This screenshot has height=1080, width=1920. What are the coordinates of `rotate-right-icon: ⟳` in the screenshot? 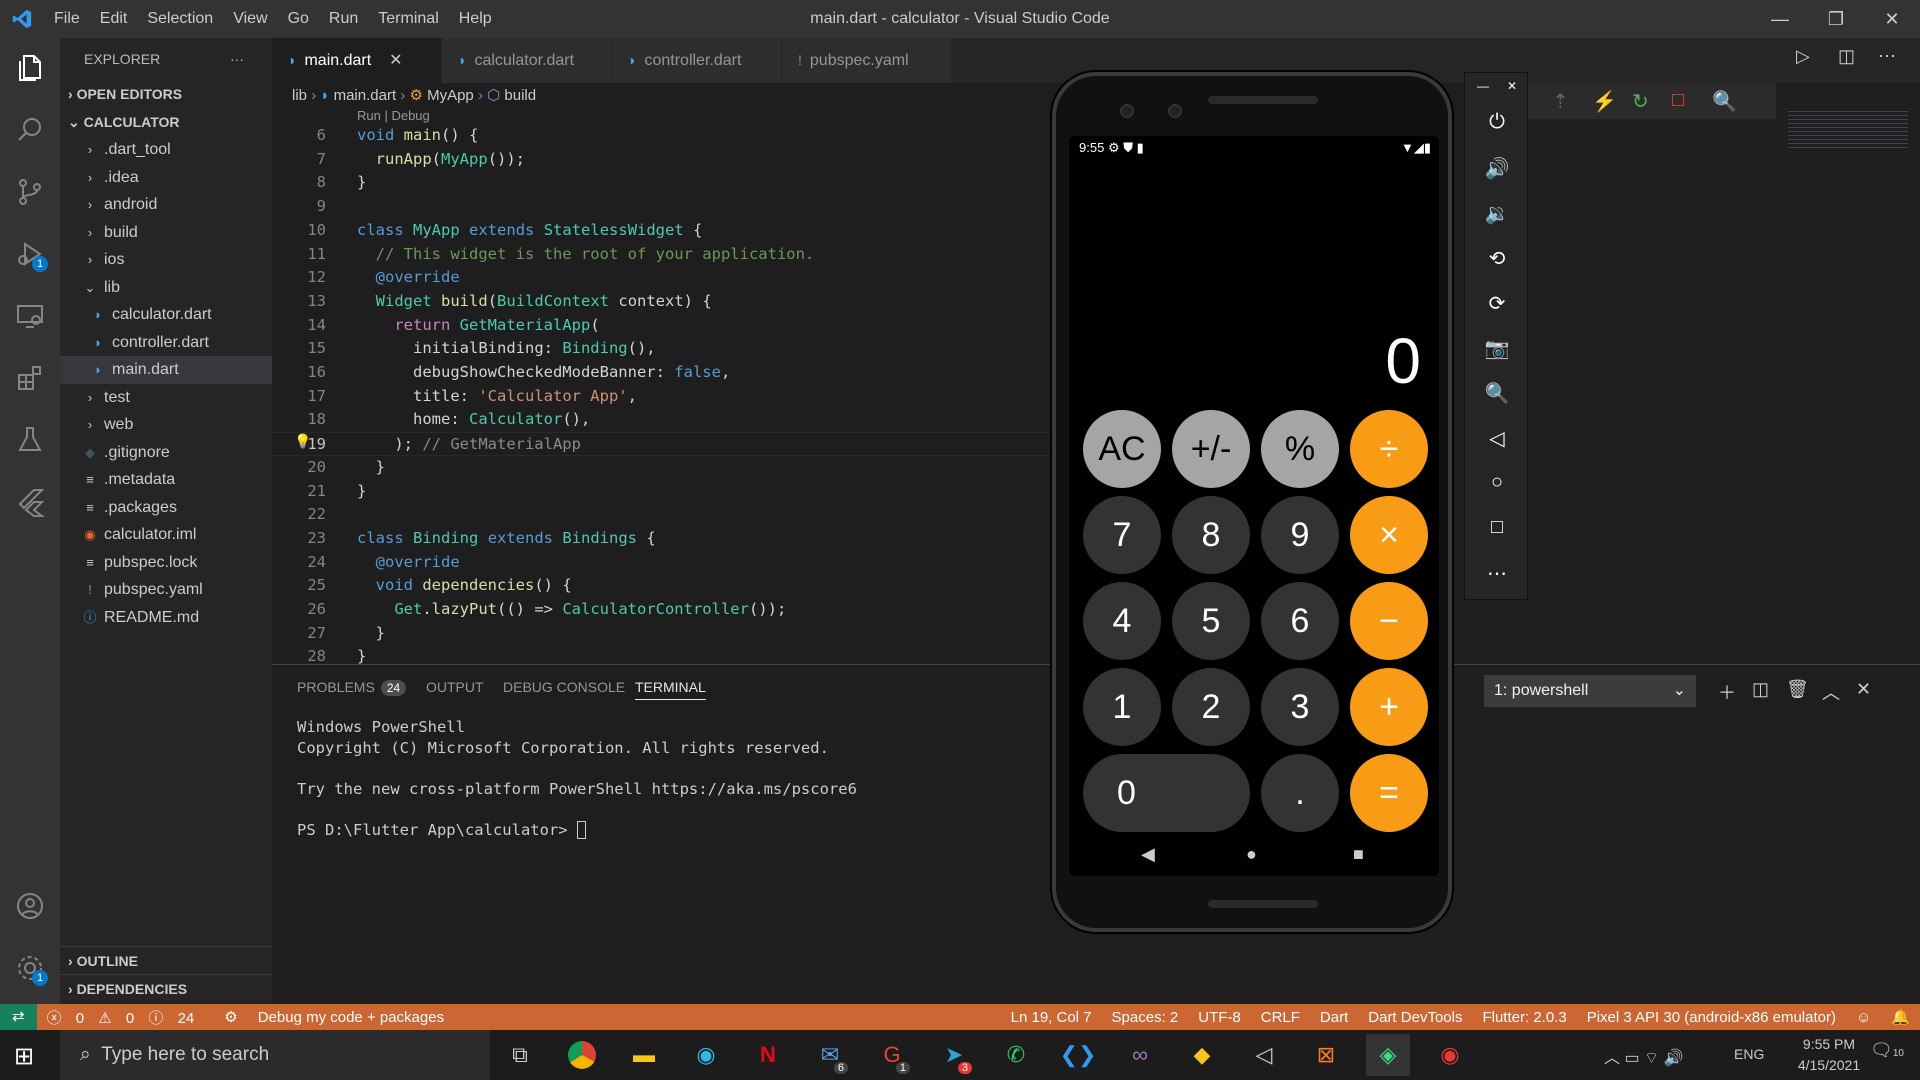 It's located at (1497, 303).